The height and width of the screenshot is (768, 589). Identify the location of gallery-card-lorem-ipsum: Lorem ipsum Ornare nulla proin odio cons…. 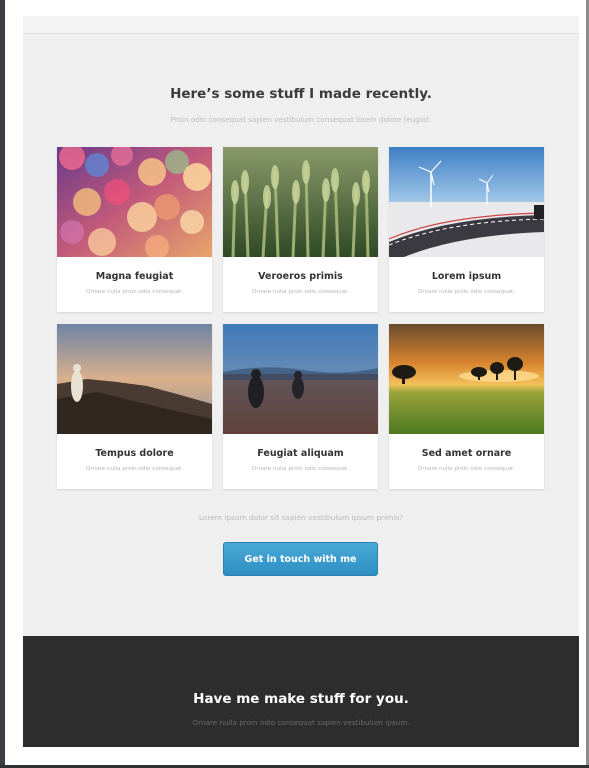
(466, 229).